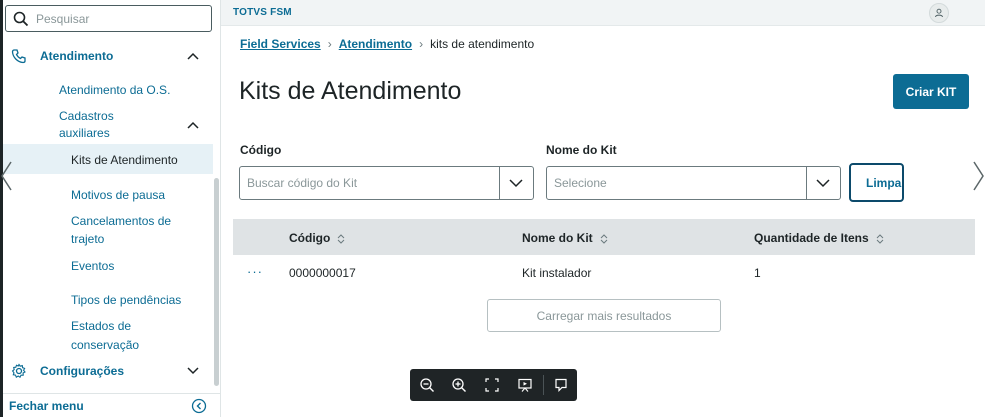  Describe the element at coordinates (322, 273) in the screenshot. I see `cell-code: 0000000017` at that location.